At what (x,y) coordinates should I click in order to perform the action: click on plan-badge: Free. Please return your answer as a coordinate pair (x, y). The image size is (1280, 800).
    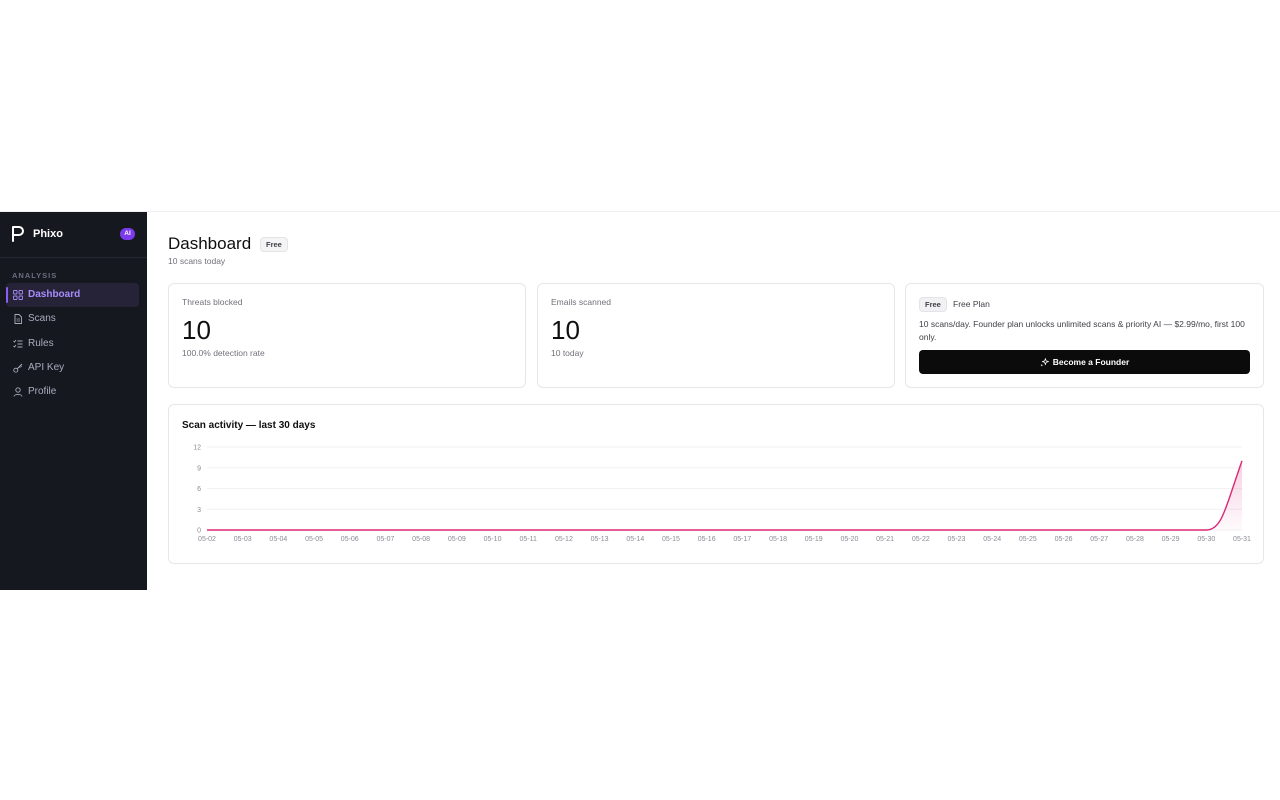
    Looking at the image, I should click on (933, 304).